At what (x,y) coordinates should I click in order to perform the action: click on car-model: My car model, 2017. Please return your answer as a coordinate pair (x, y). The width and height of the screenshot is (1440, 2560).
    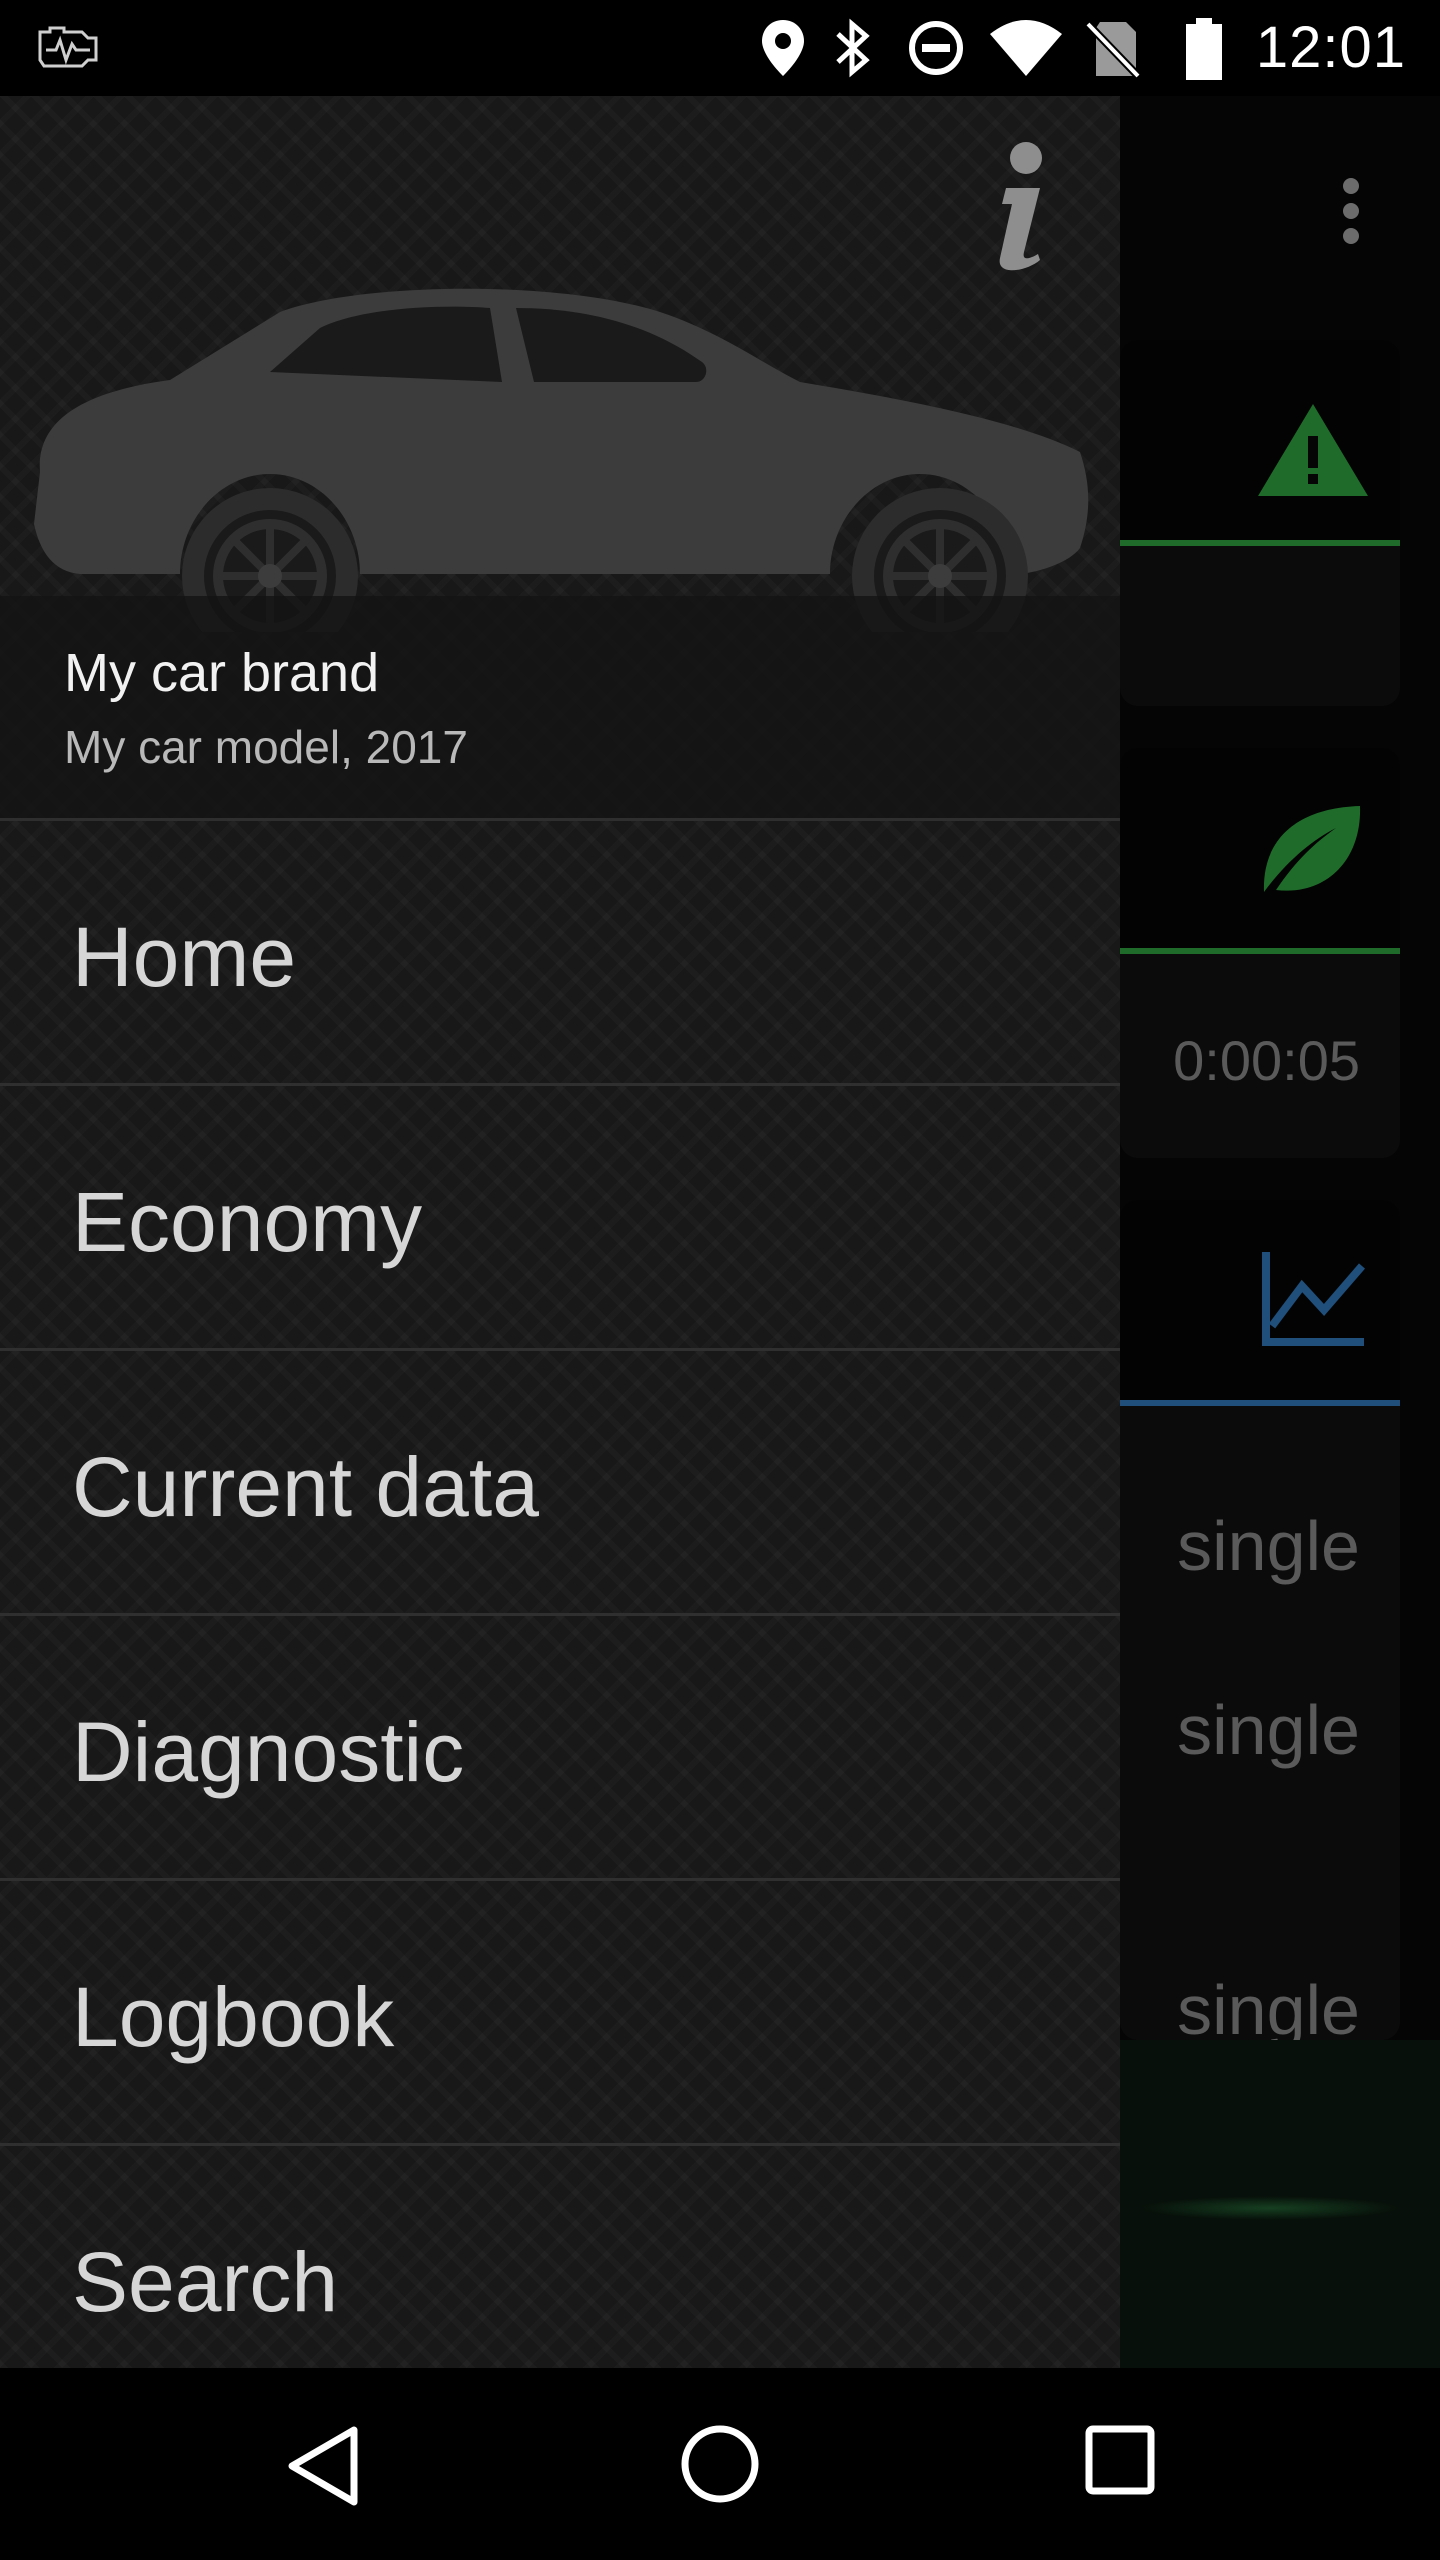
    Looking at the image, I should click on (266, 747).